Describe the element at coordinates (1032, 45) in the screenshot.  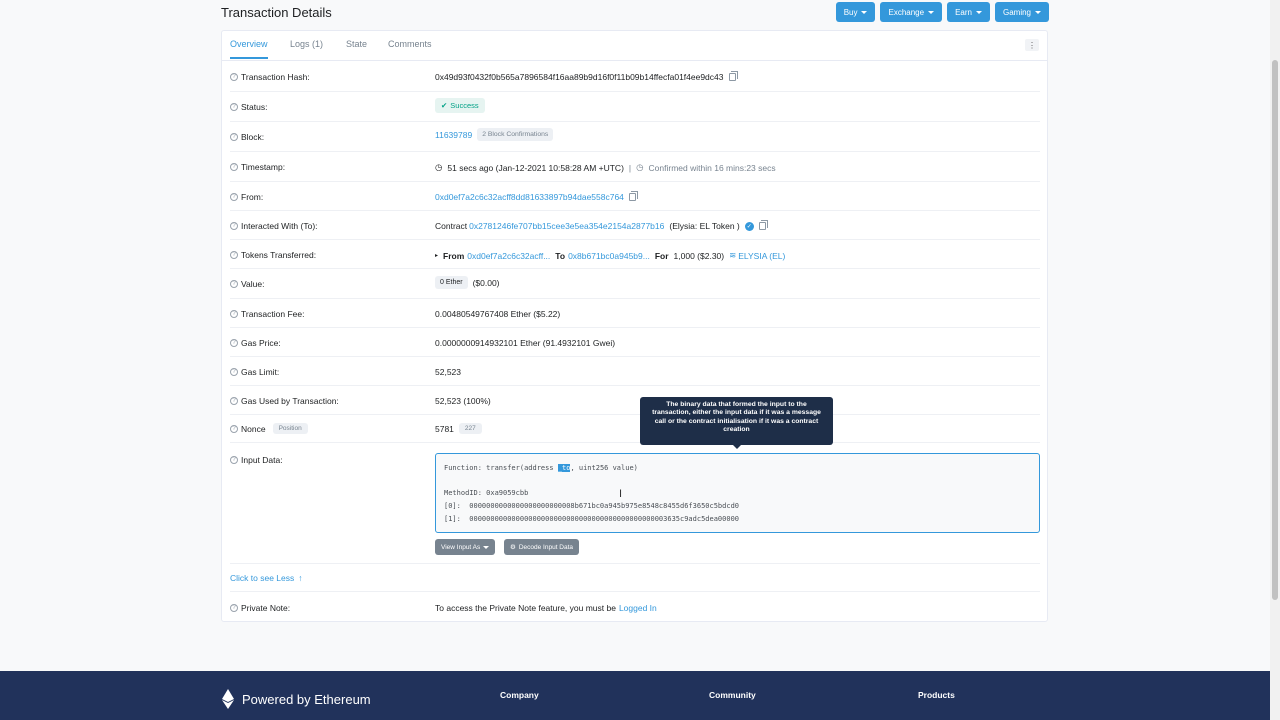
I see `more-options-icon: ⋮` at that location.